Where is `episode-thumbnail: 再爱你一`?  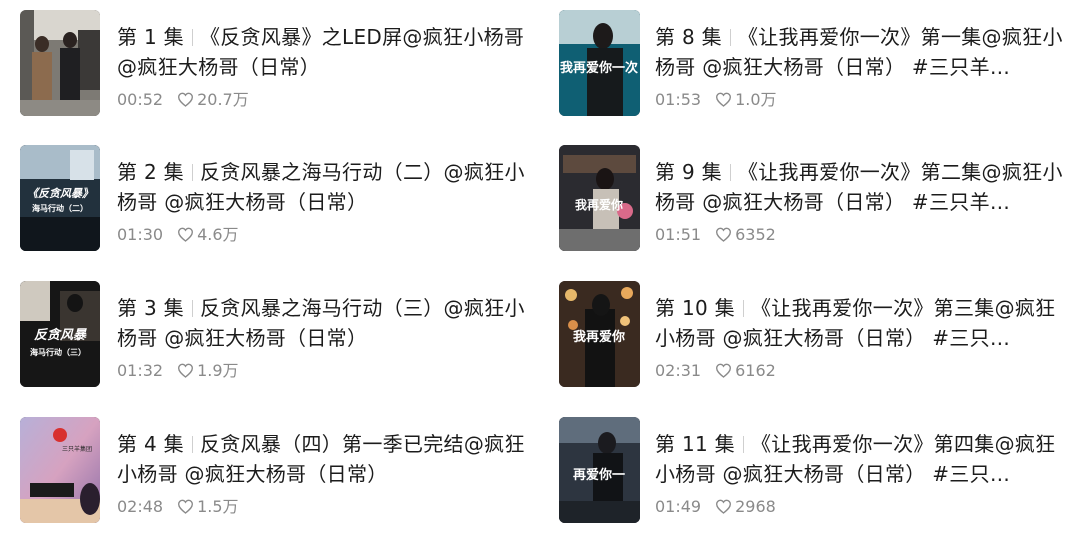 episode-thumbnail: 再爱你一 is located at coordinates (599, 470).